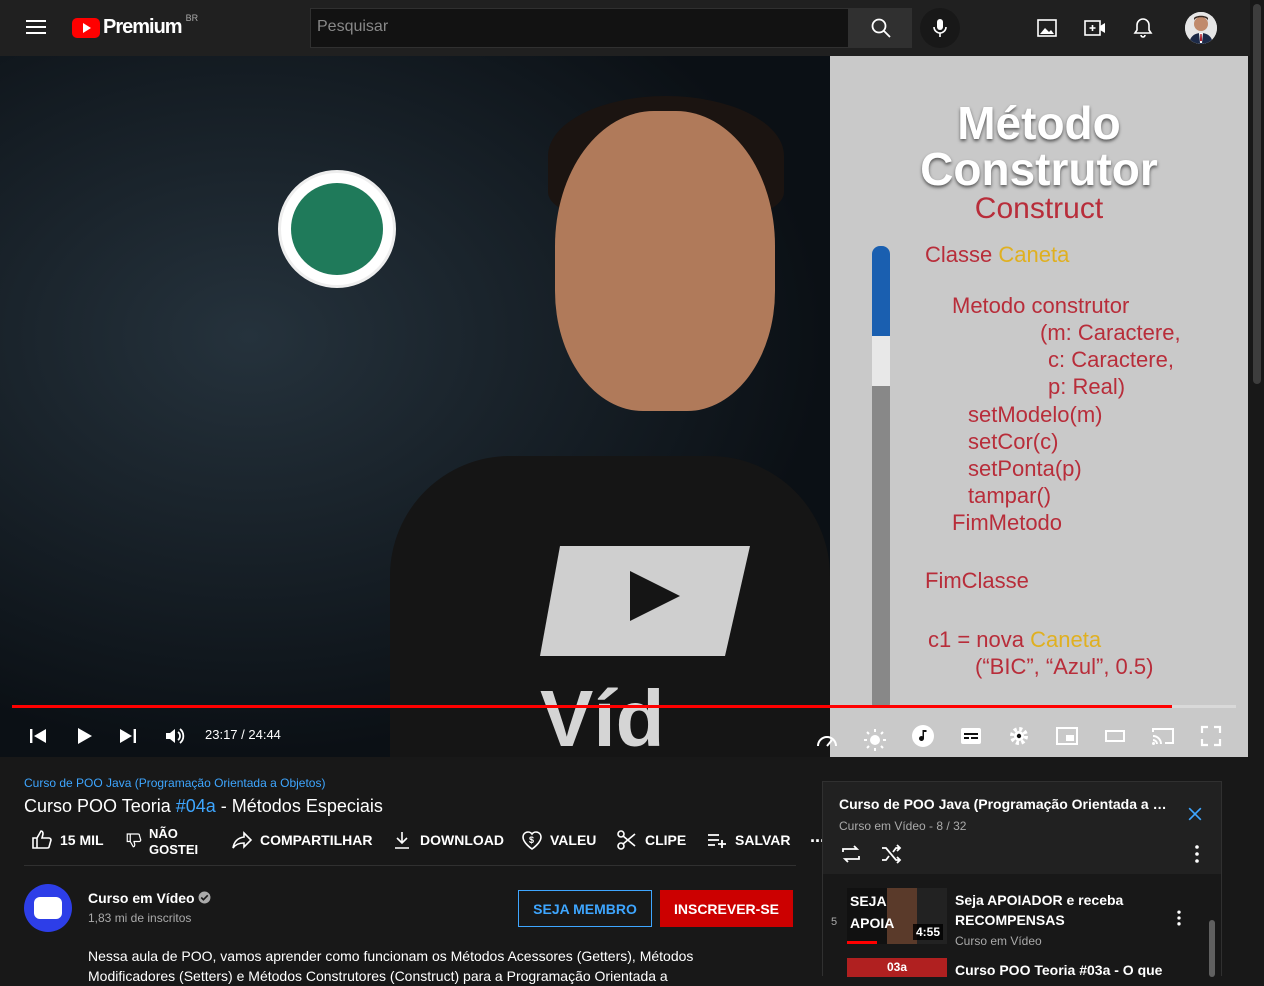  What do you see at coordinates (998, 941) in the screenshot?
I see `playlist-item-channel: Curso em Vídeo` at bounding box center [998, 941].